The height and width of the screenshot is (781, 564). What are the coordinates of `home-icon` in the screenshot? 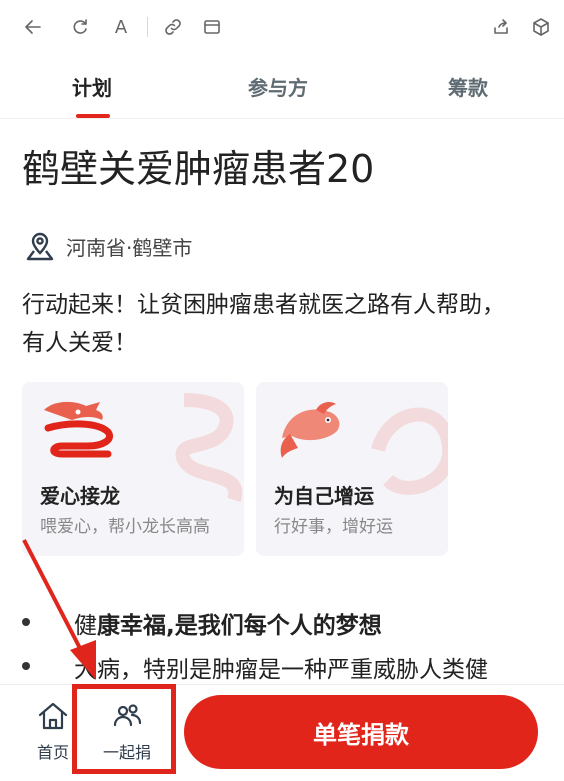 It's located at (53, 716).